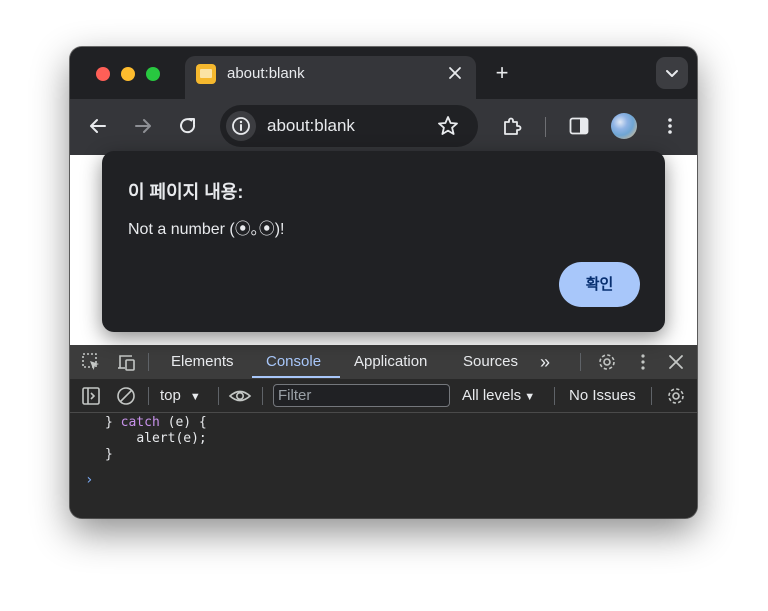 The image size is (768, 611). What do you see at coordinates (206, 74) in the screenshot?
I see `page-favicon-icon` at bounding box center [206, 74].